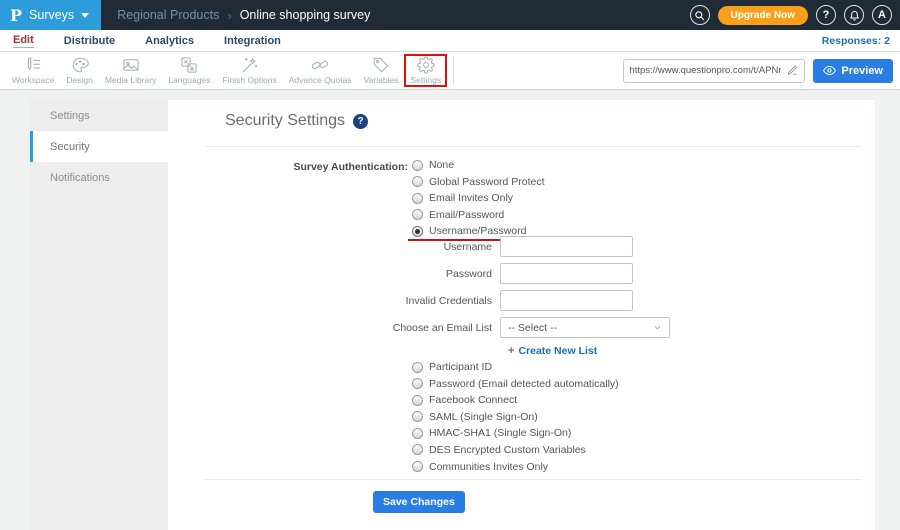 The width and height of the screenshot is (900, 530). I want to click on surveys-menu-label: Surveys, so click(52, 15).